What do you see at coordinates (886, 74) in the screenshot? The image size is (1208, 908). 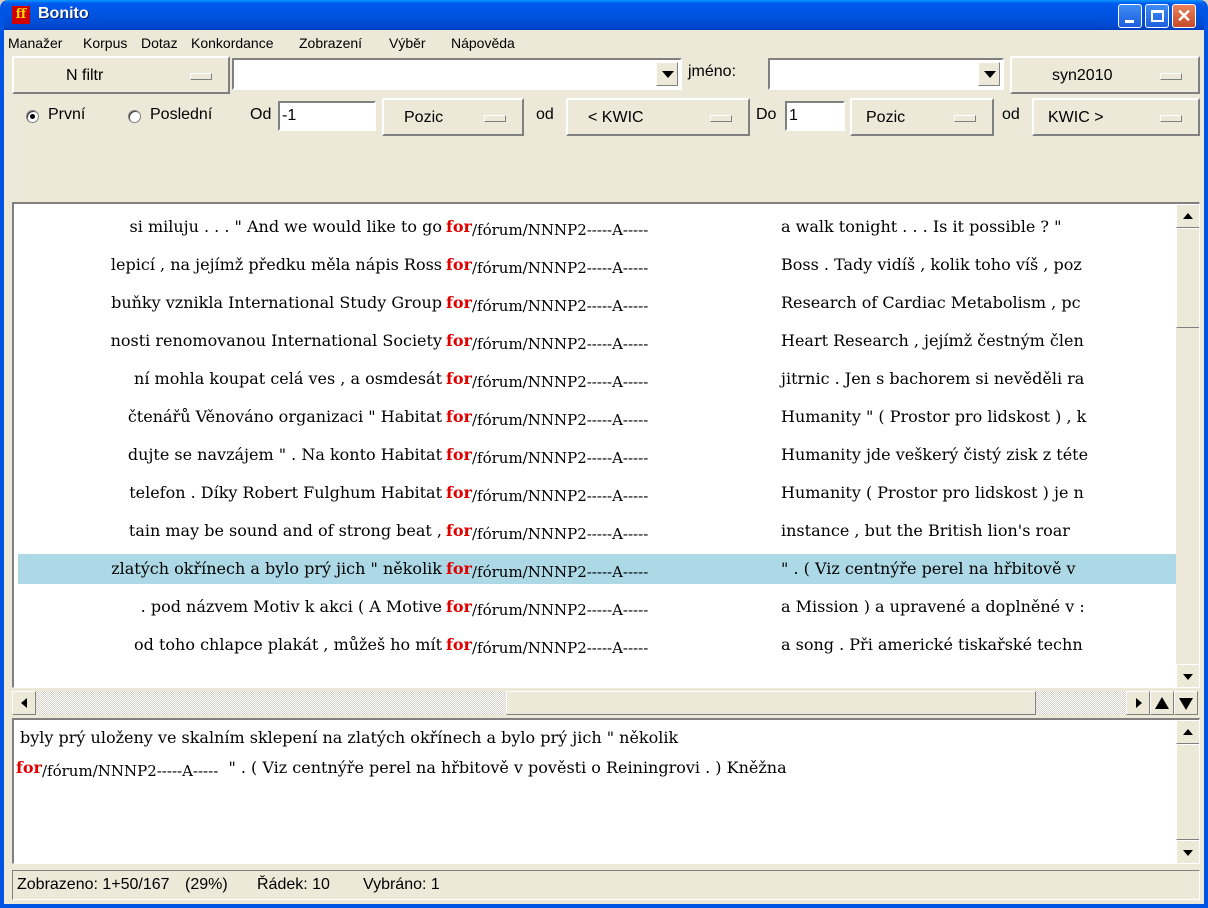 I see `name-combobox` at bounding box center [886, 74].